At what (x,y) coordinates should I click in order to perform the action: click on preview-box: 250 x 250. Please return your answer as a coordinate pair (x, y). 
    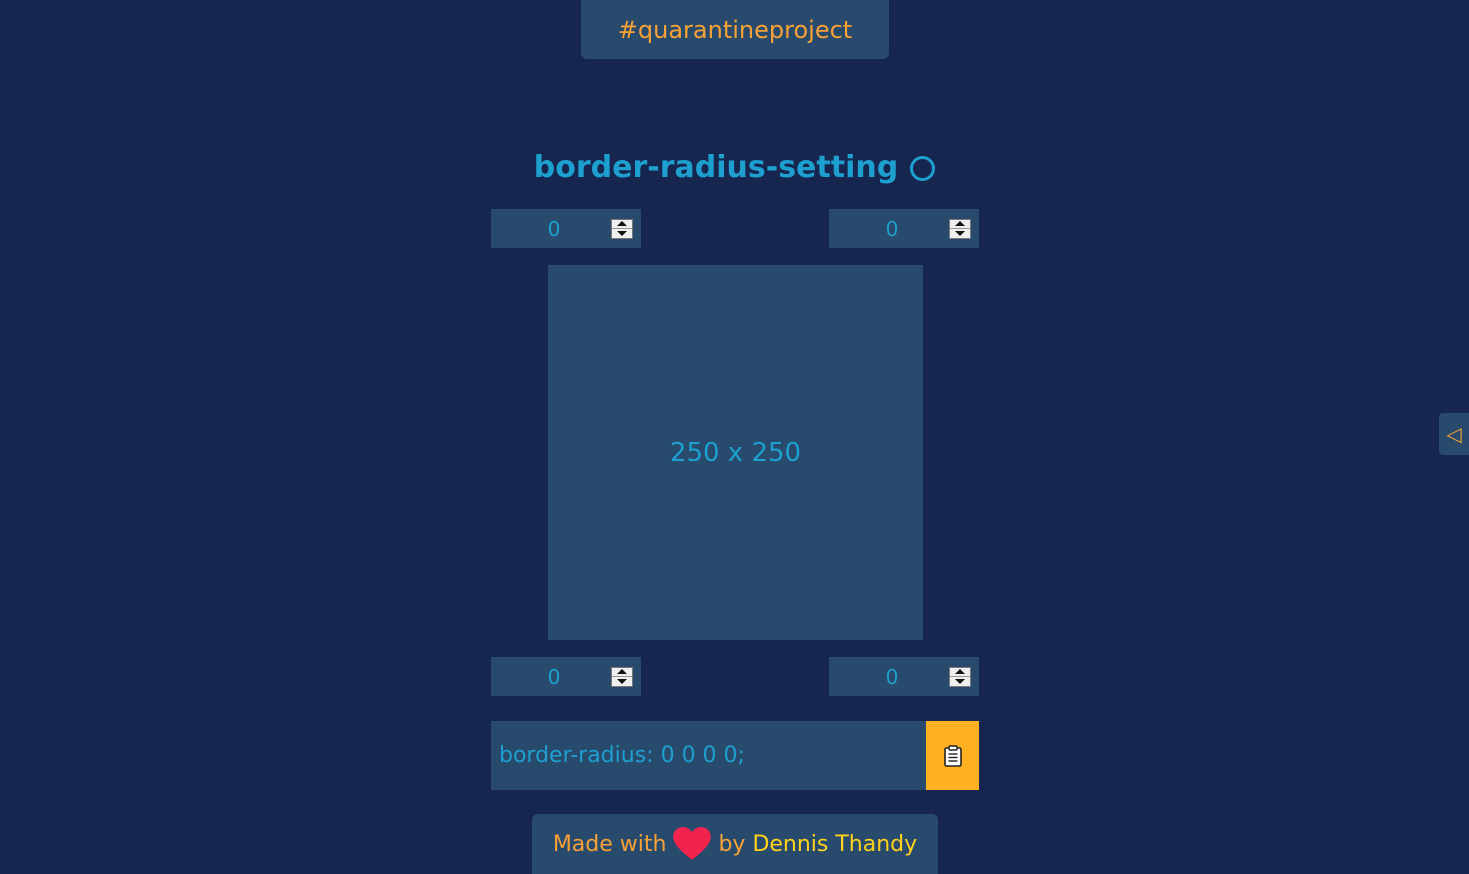
    Looking at the image, I should click on (735, 452).